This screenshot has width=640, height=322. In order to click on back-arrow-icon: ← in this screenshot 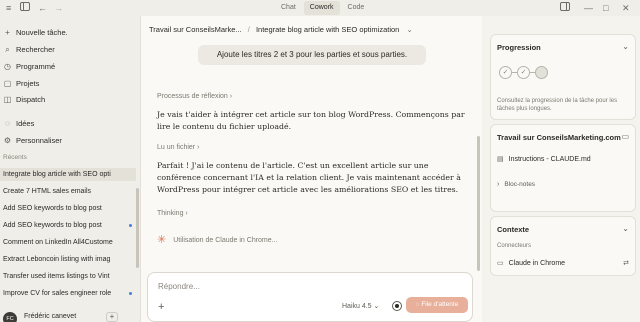, I will do `click(42, 8)`.